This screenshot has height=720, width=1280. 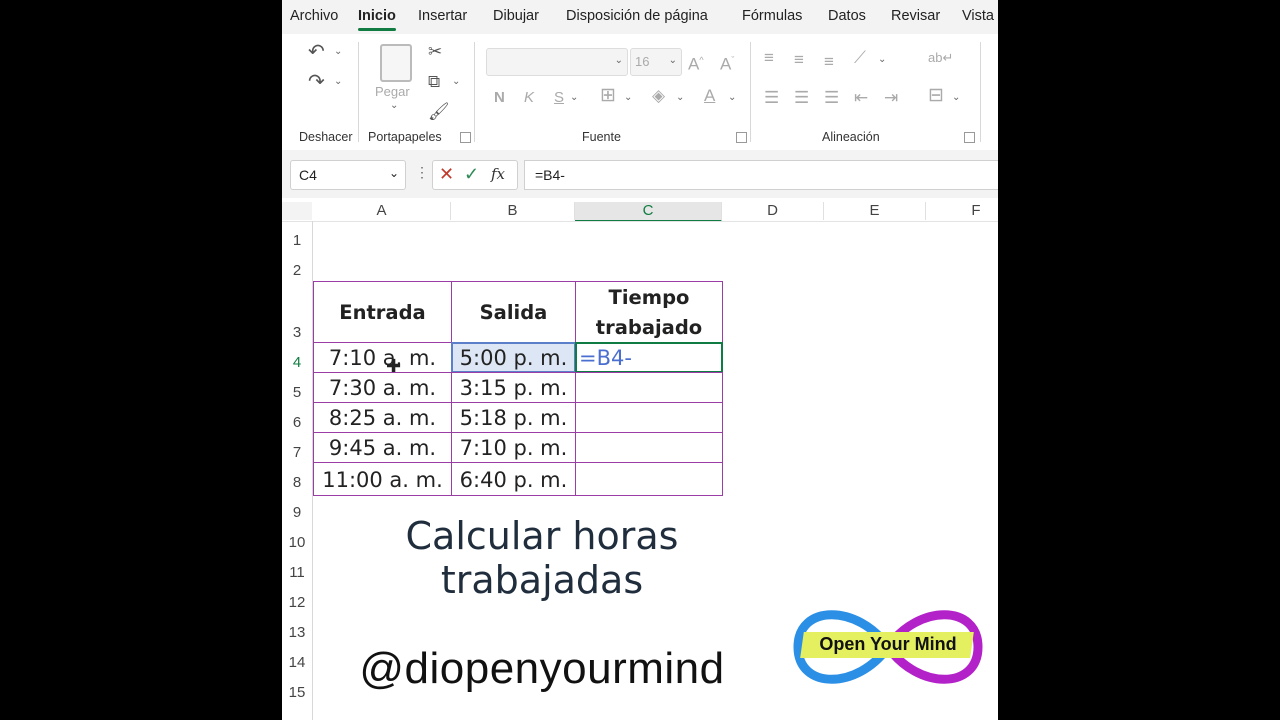 I want to click on column-header-e: E, so click(x=875, y=211).